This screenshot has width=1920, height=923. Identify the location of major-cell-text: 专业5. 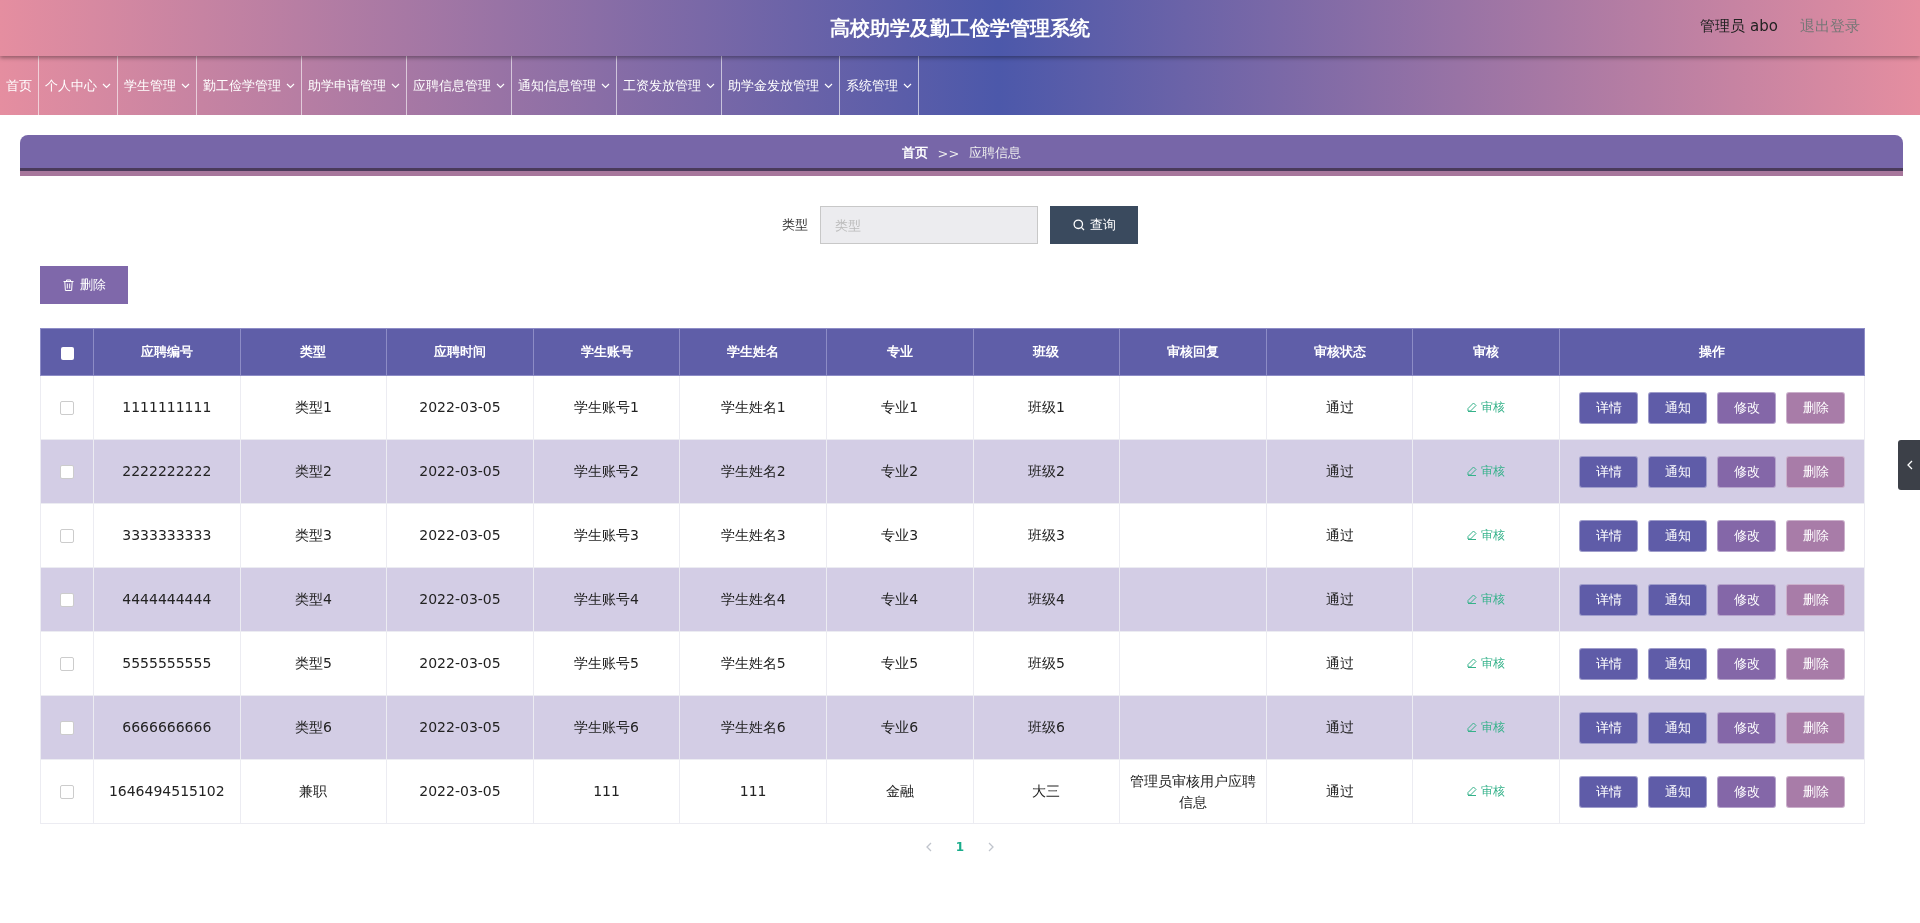
(900, 663).